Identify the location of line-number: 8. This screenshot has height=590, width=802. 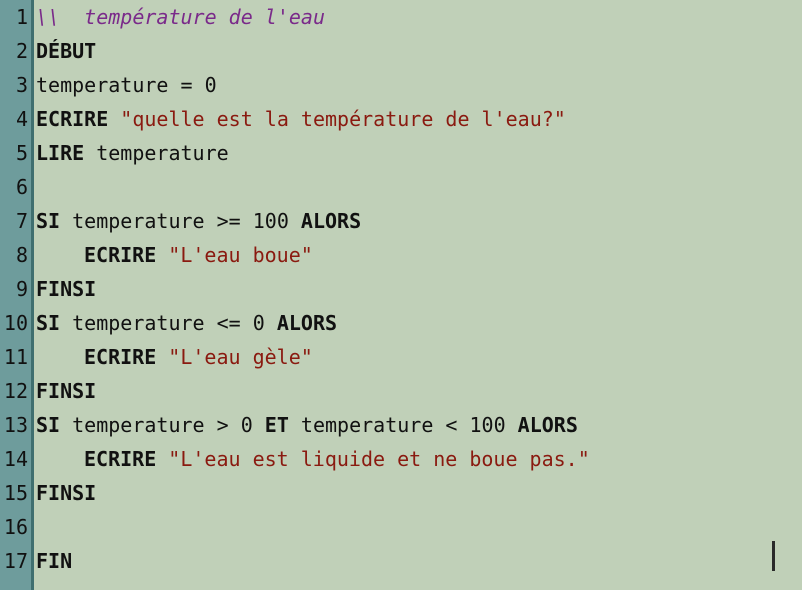
(21, 255).